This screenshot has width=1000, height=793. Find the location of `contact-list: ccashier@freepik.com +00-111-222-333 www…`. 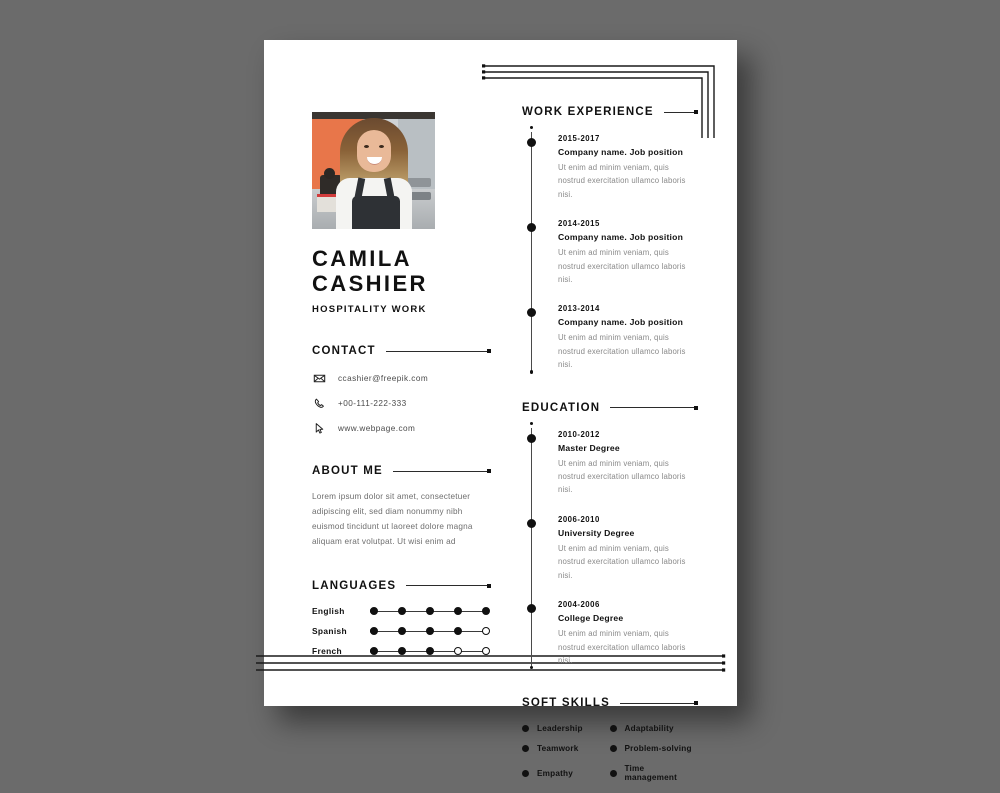

contact-list: ccashier@freepik.com +00-111-222-333 www… is located at coordinates (401, 403).